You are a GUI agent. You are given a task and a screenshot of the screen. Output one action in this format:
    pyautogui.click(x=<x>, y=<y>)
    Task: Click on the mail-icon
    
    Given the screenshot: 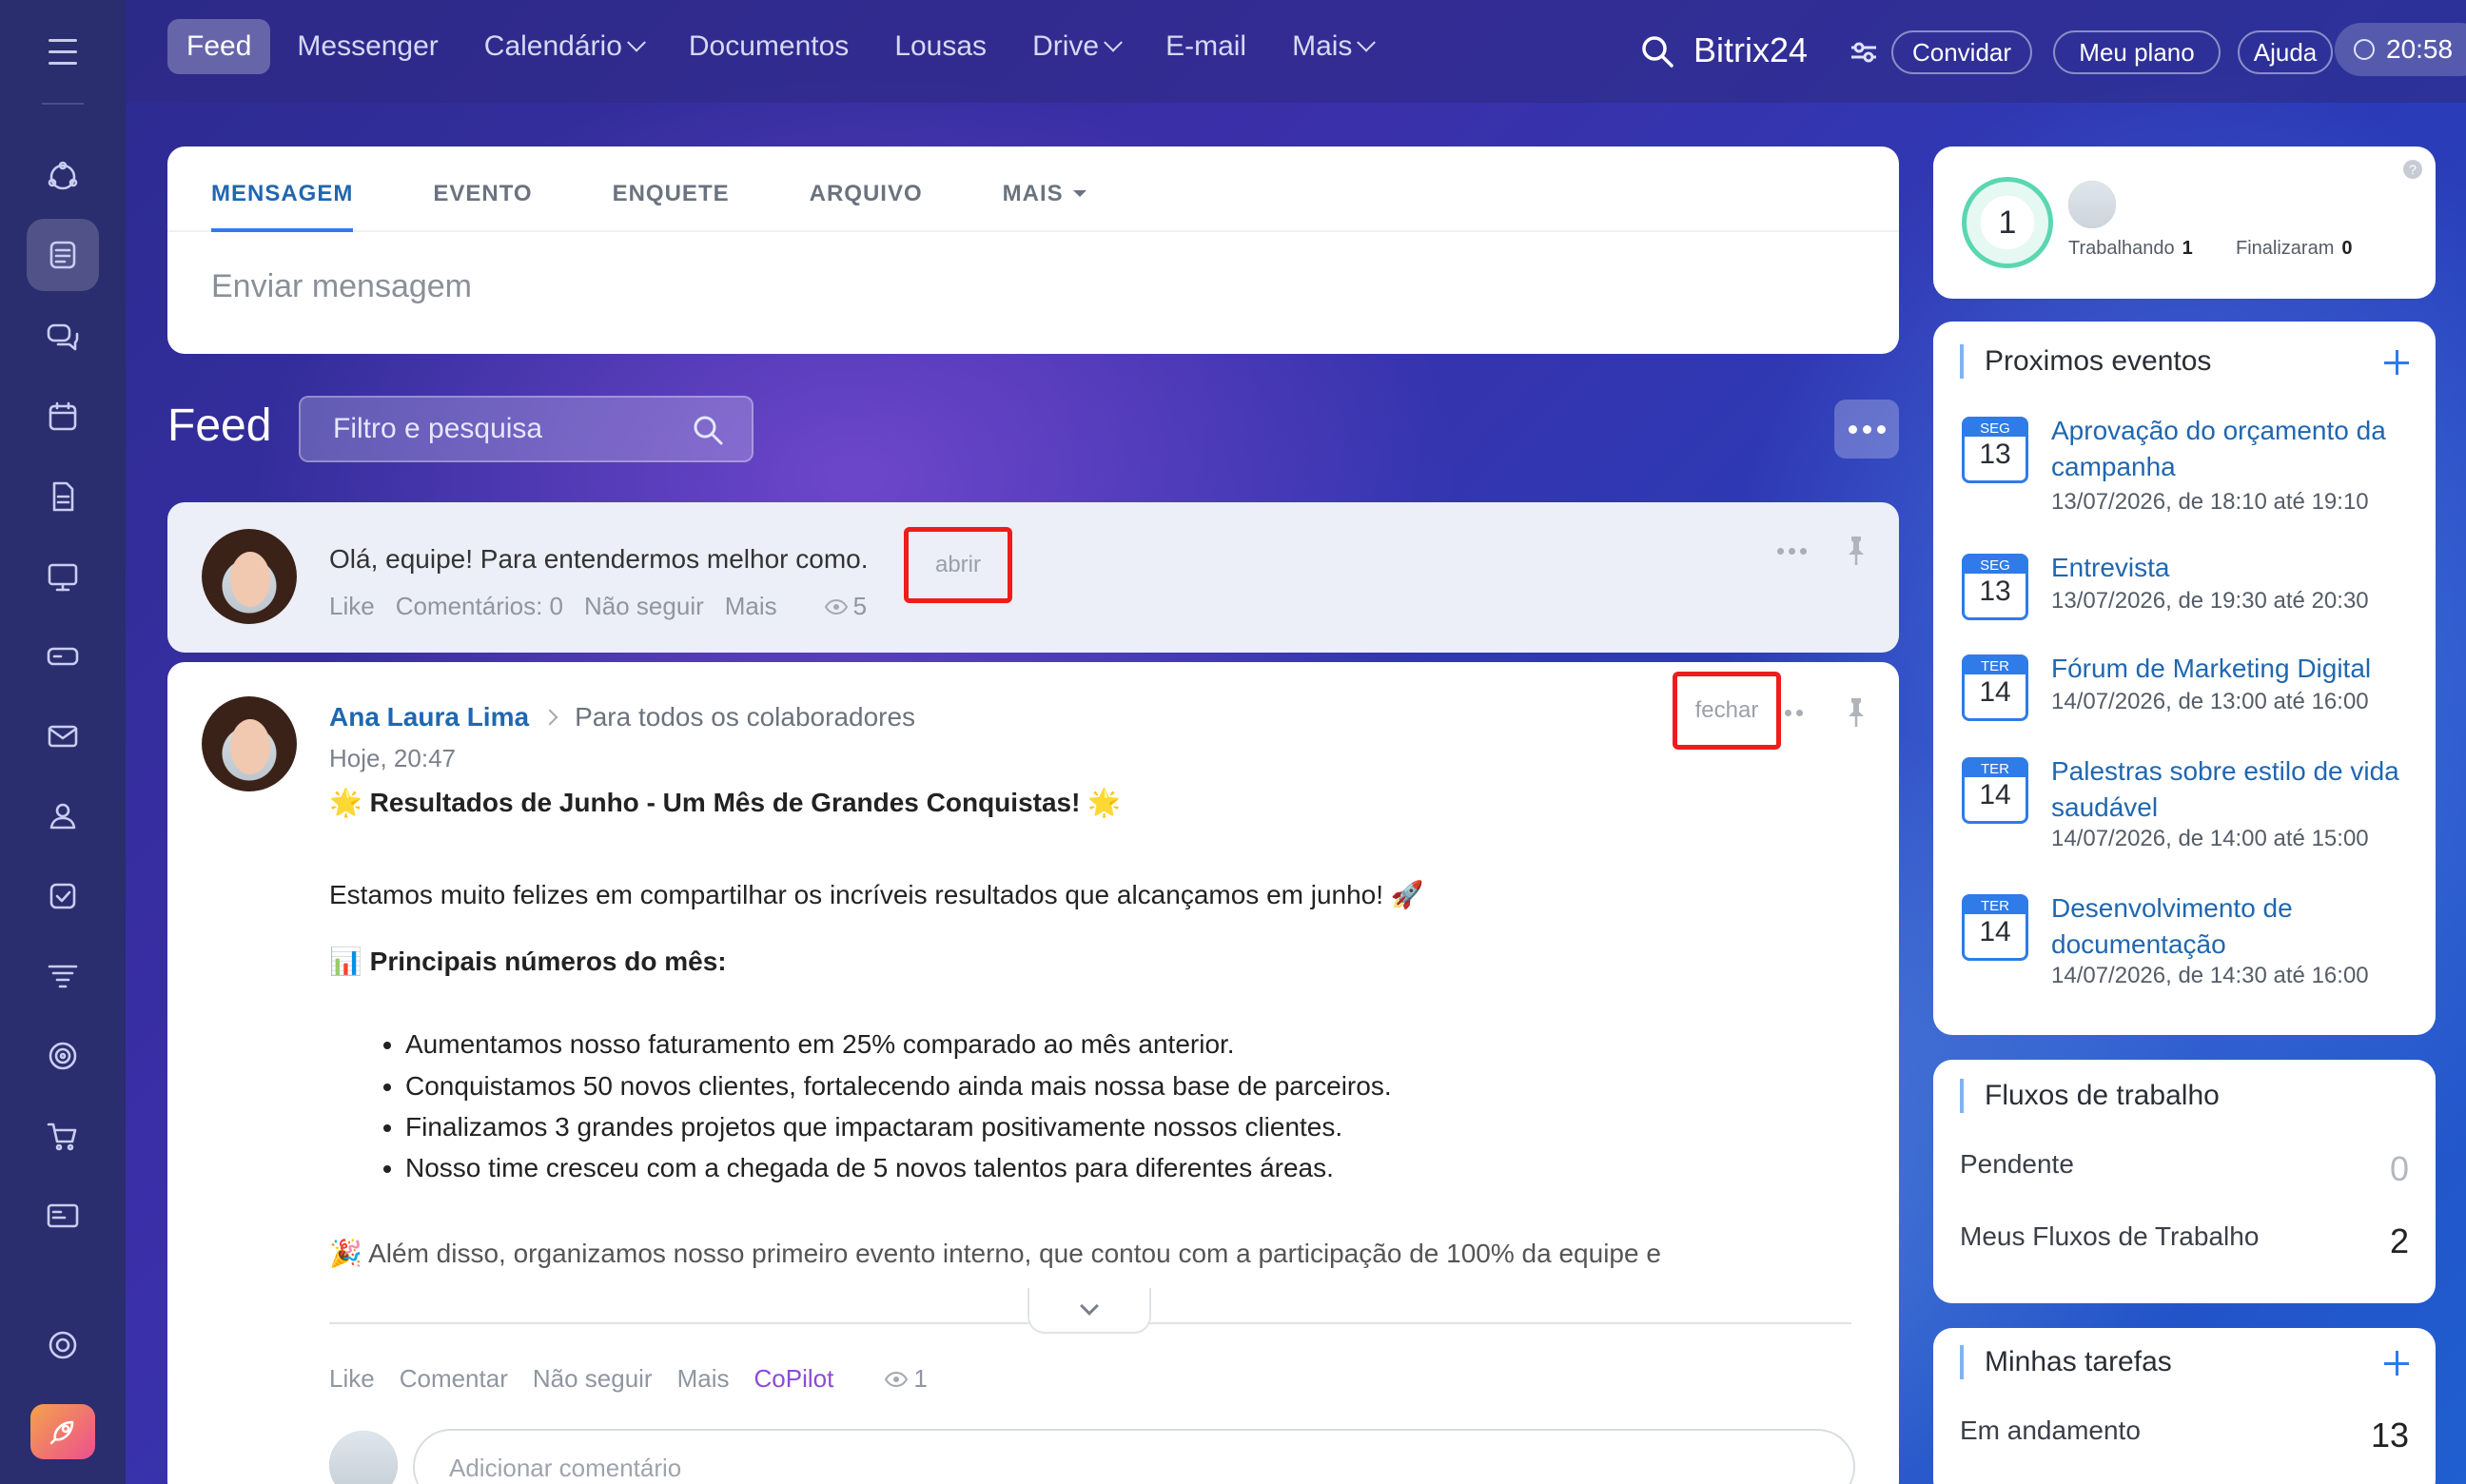 What is the action you would take?
    pyautogui.click(x=63, y=736)
    